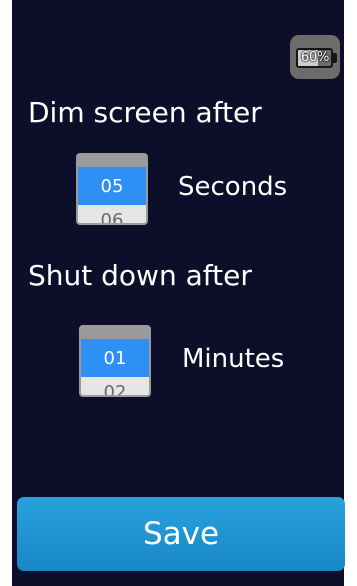 Image resolution: width=357 pixels, height=586 pixels. I want to click on dim-unit-label: Seconds, so click(233, 187).